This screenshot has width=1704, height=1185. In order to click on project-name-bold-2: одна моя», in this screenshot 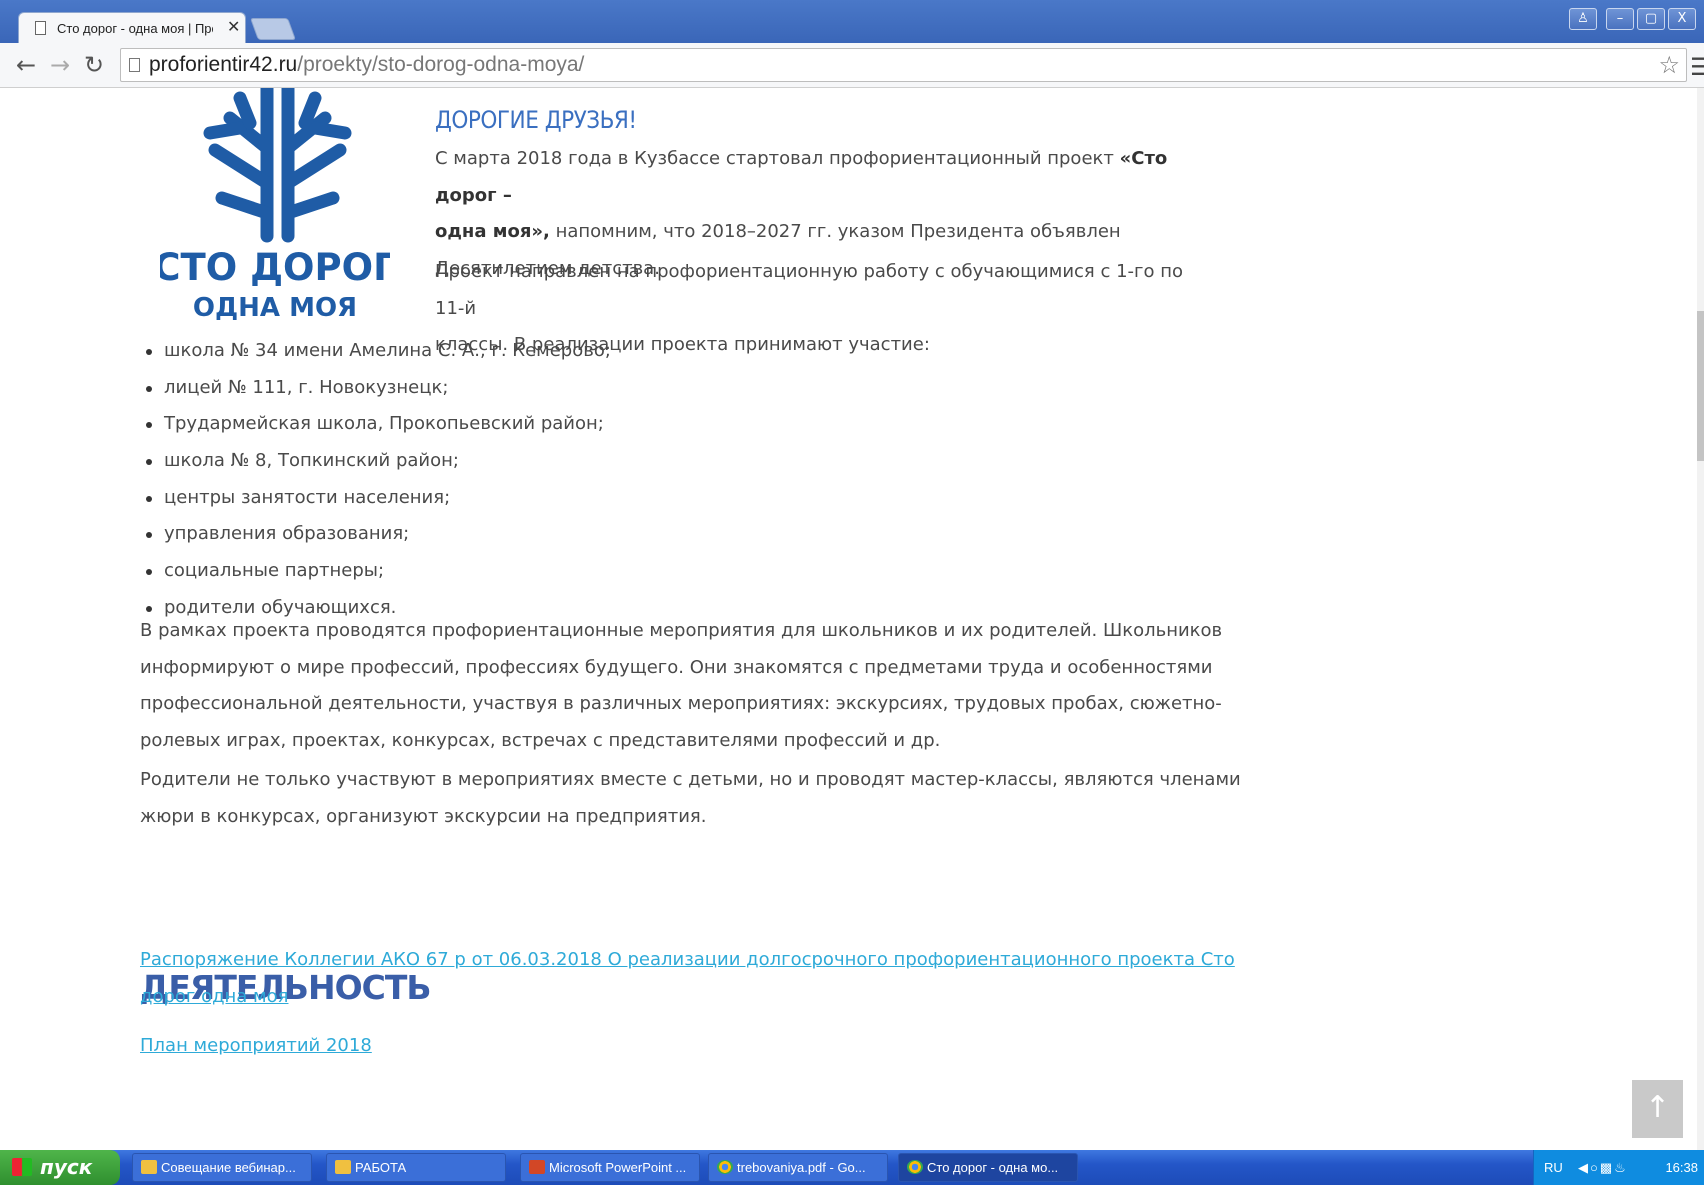, I will do `click(492, 231)`.